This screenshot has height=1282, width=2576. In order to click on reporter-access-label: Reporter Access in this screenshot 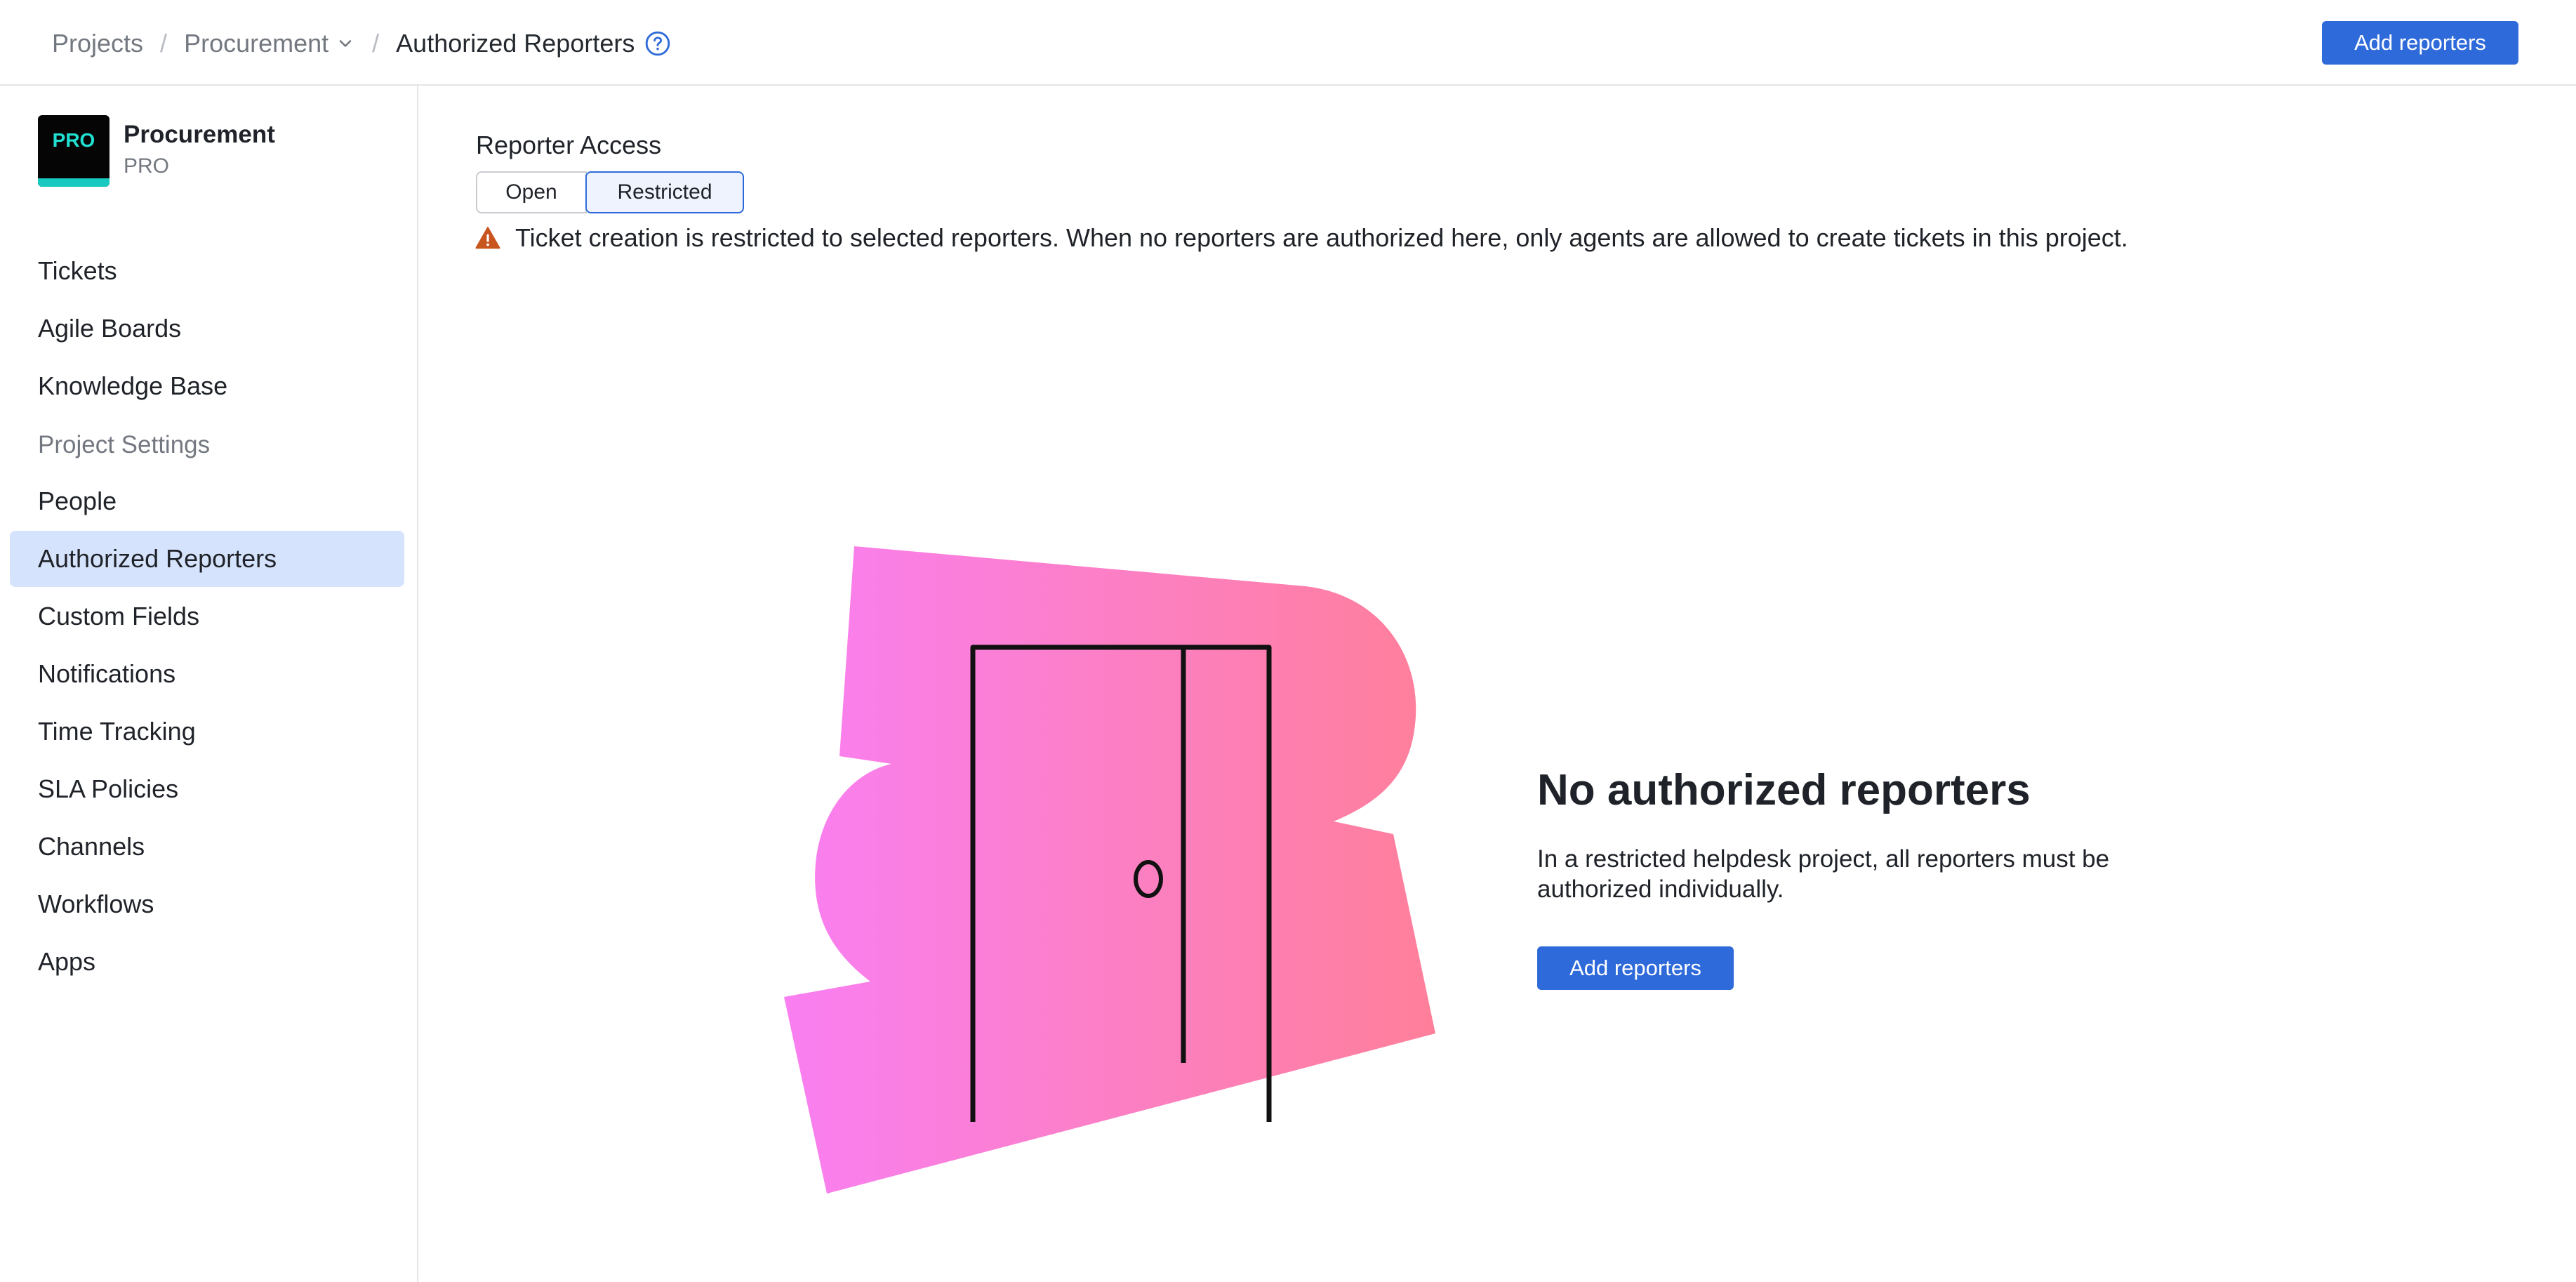, I will do `click(569, 145)`.